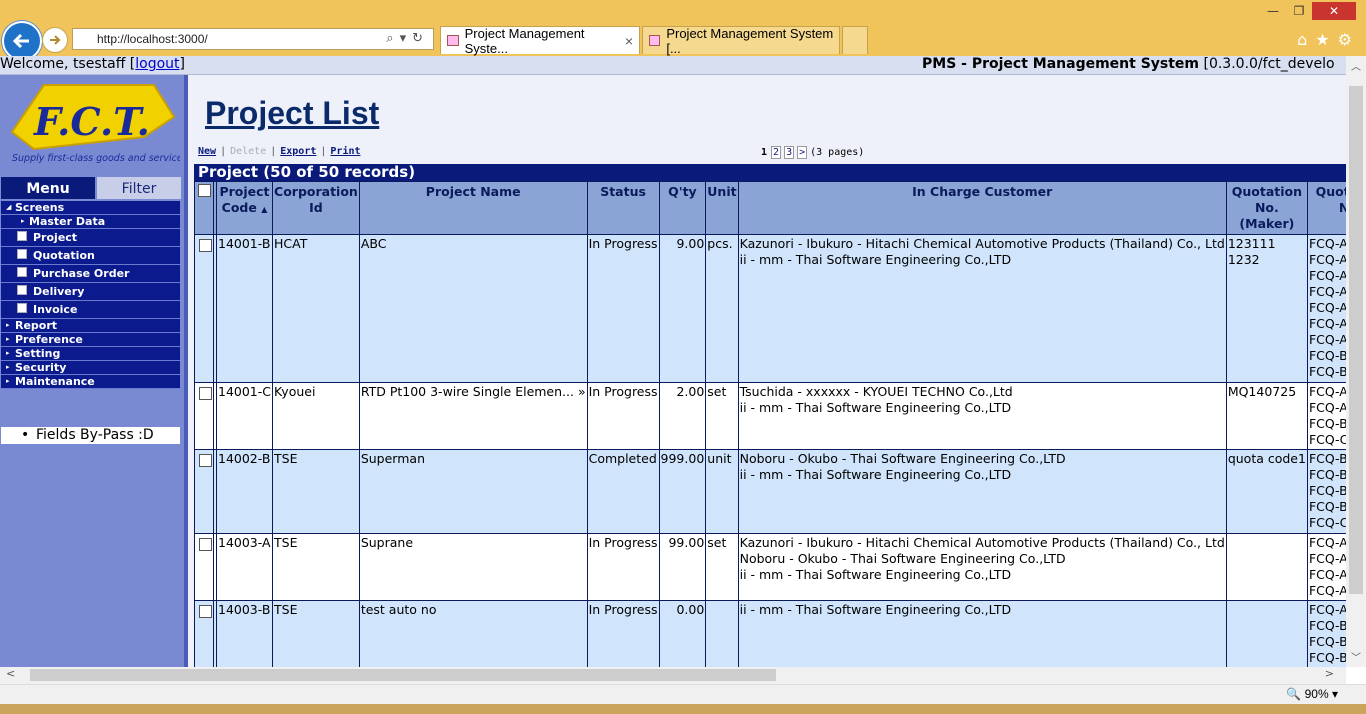 The height and width of the screenshot is (714, 1366). Describe the element at coordinates (802, 152) in the screenshot. I see `next-page-link: >` at that location.